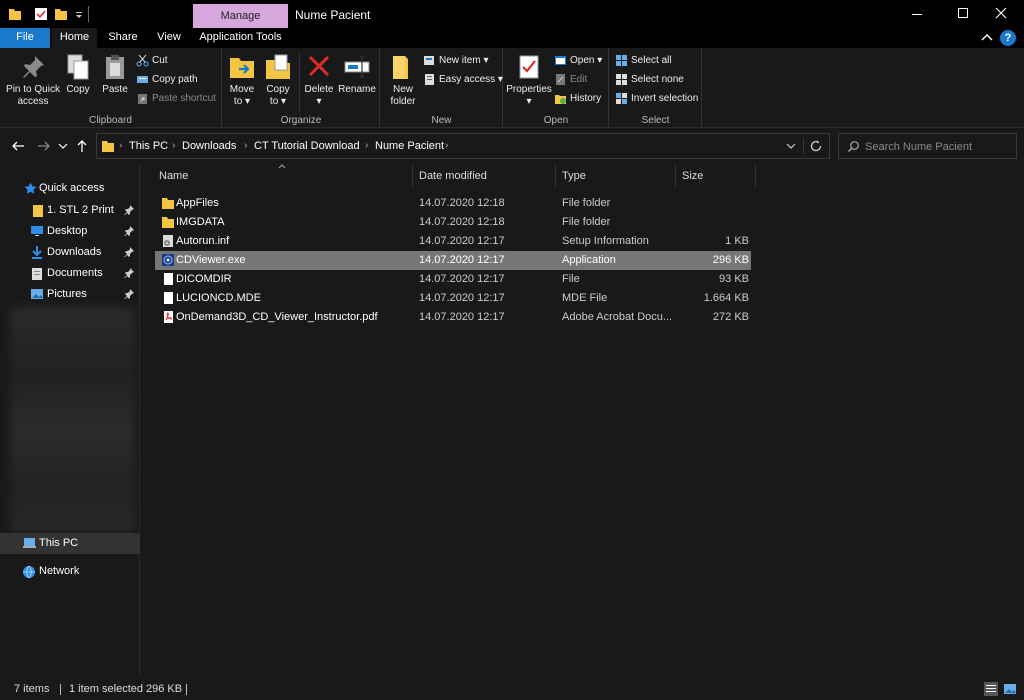  Describe the element at coordinates (734, 279) in the screenshot. I see `file-size: 93 KB` at that location.